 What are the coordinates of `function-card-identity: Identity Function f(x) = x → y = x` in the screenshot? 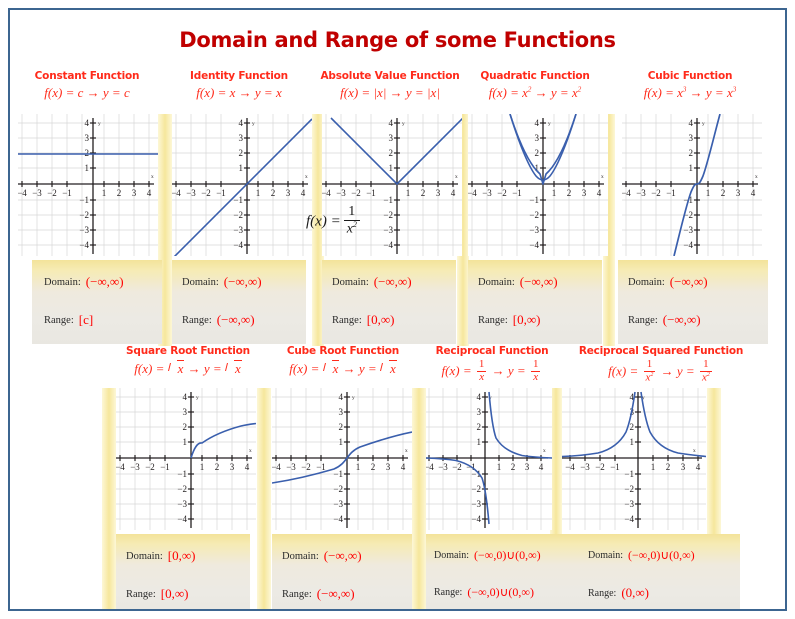 It's located at (239, 85).